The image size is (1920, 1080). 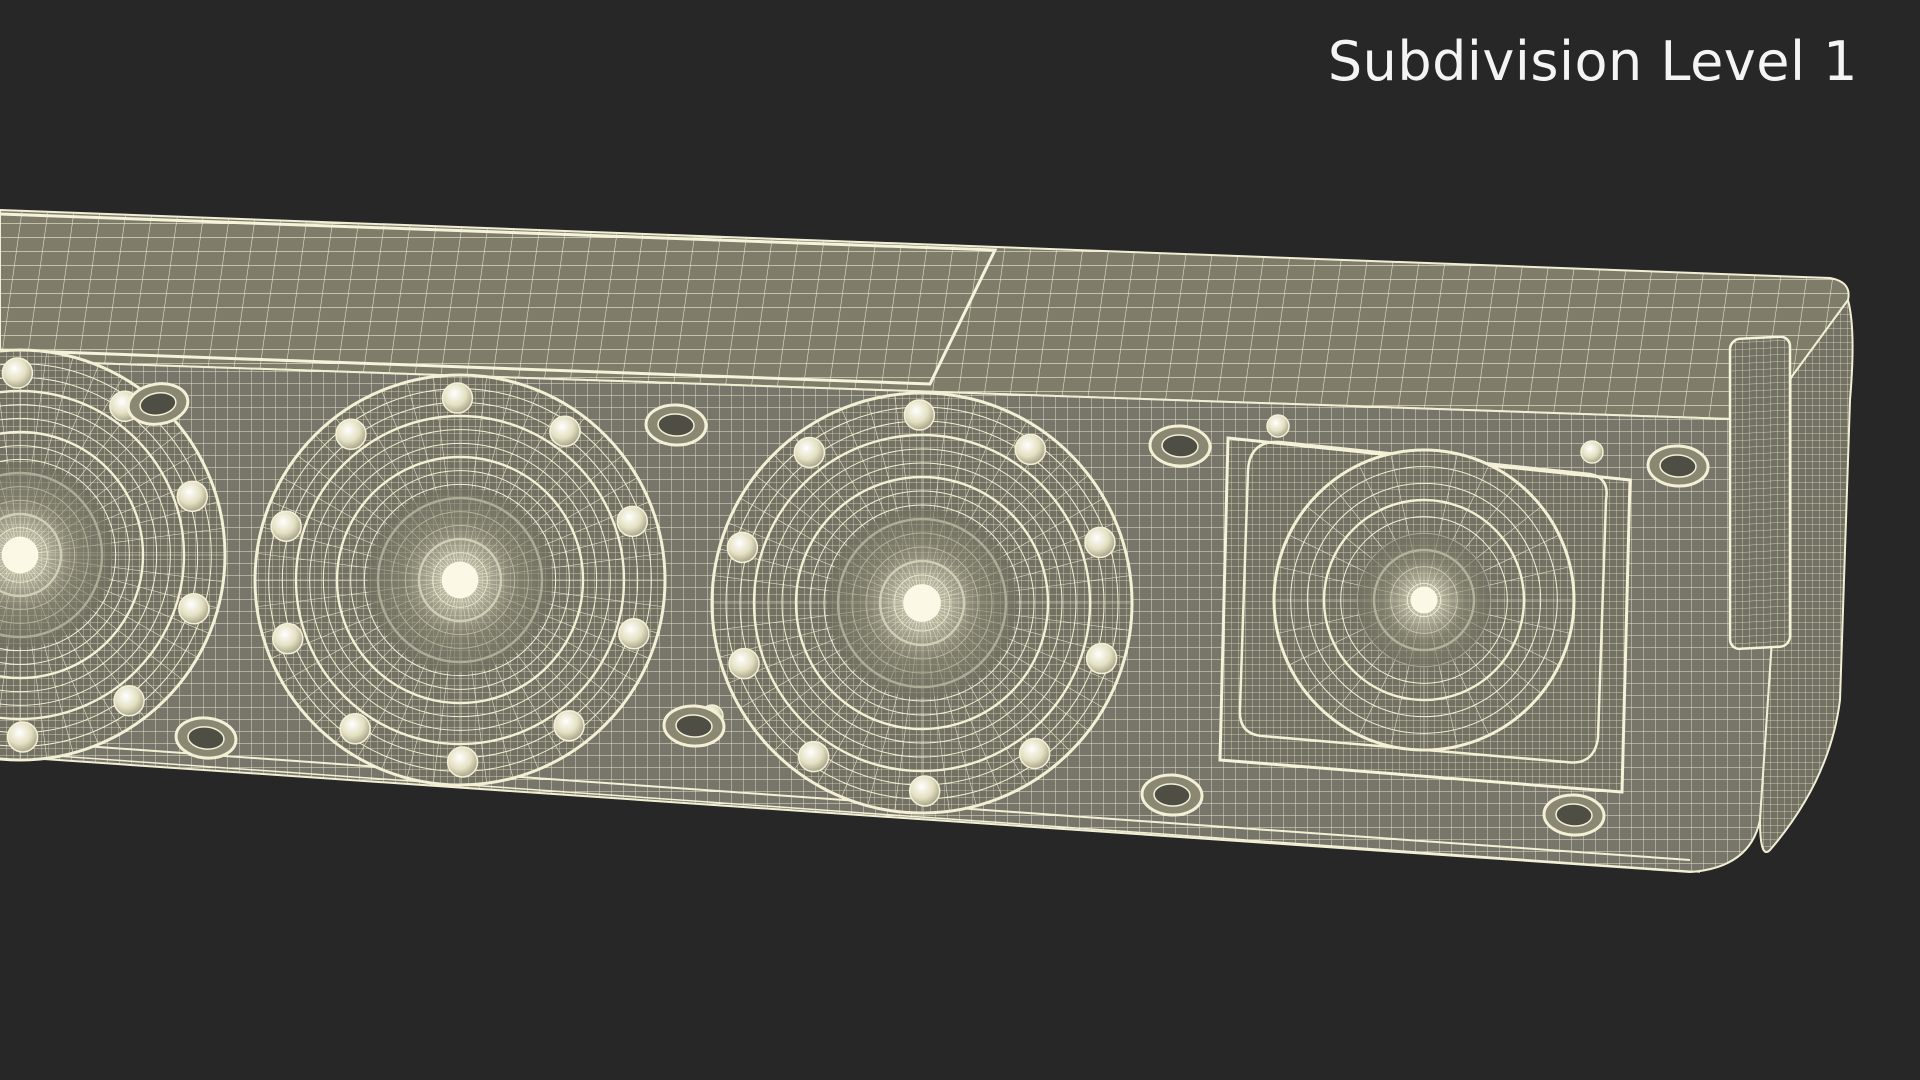 What do you see at coordinates (460, 580) in the screenshot?
I see `driver-center-left` at bounding box center [460, 580].